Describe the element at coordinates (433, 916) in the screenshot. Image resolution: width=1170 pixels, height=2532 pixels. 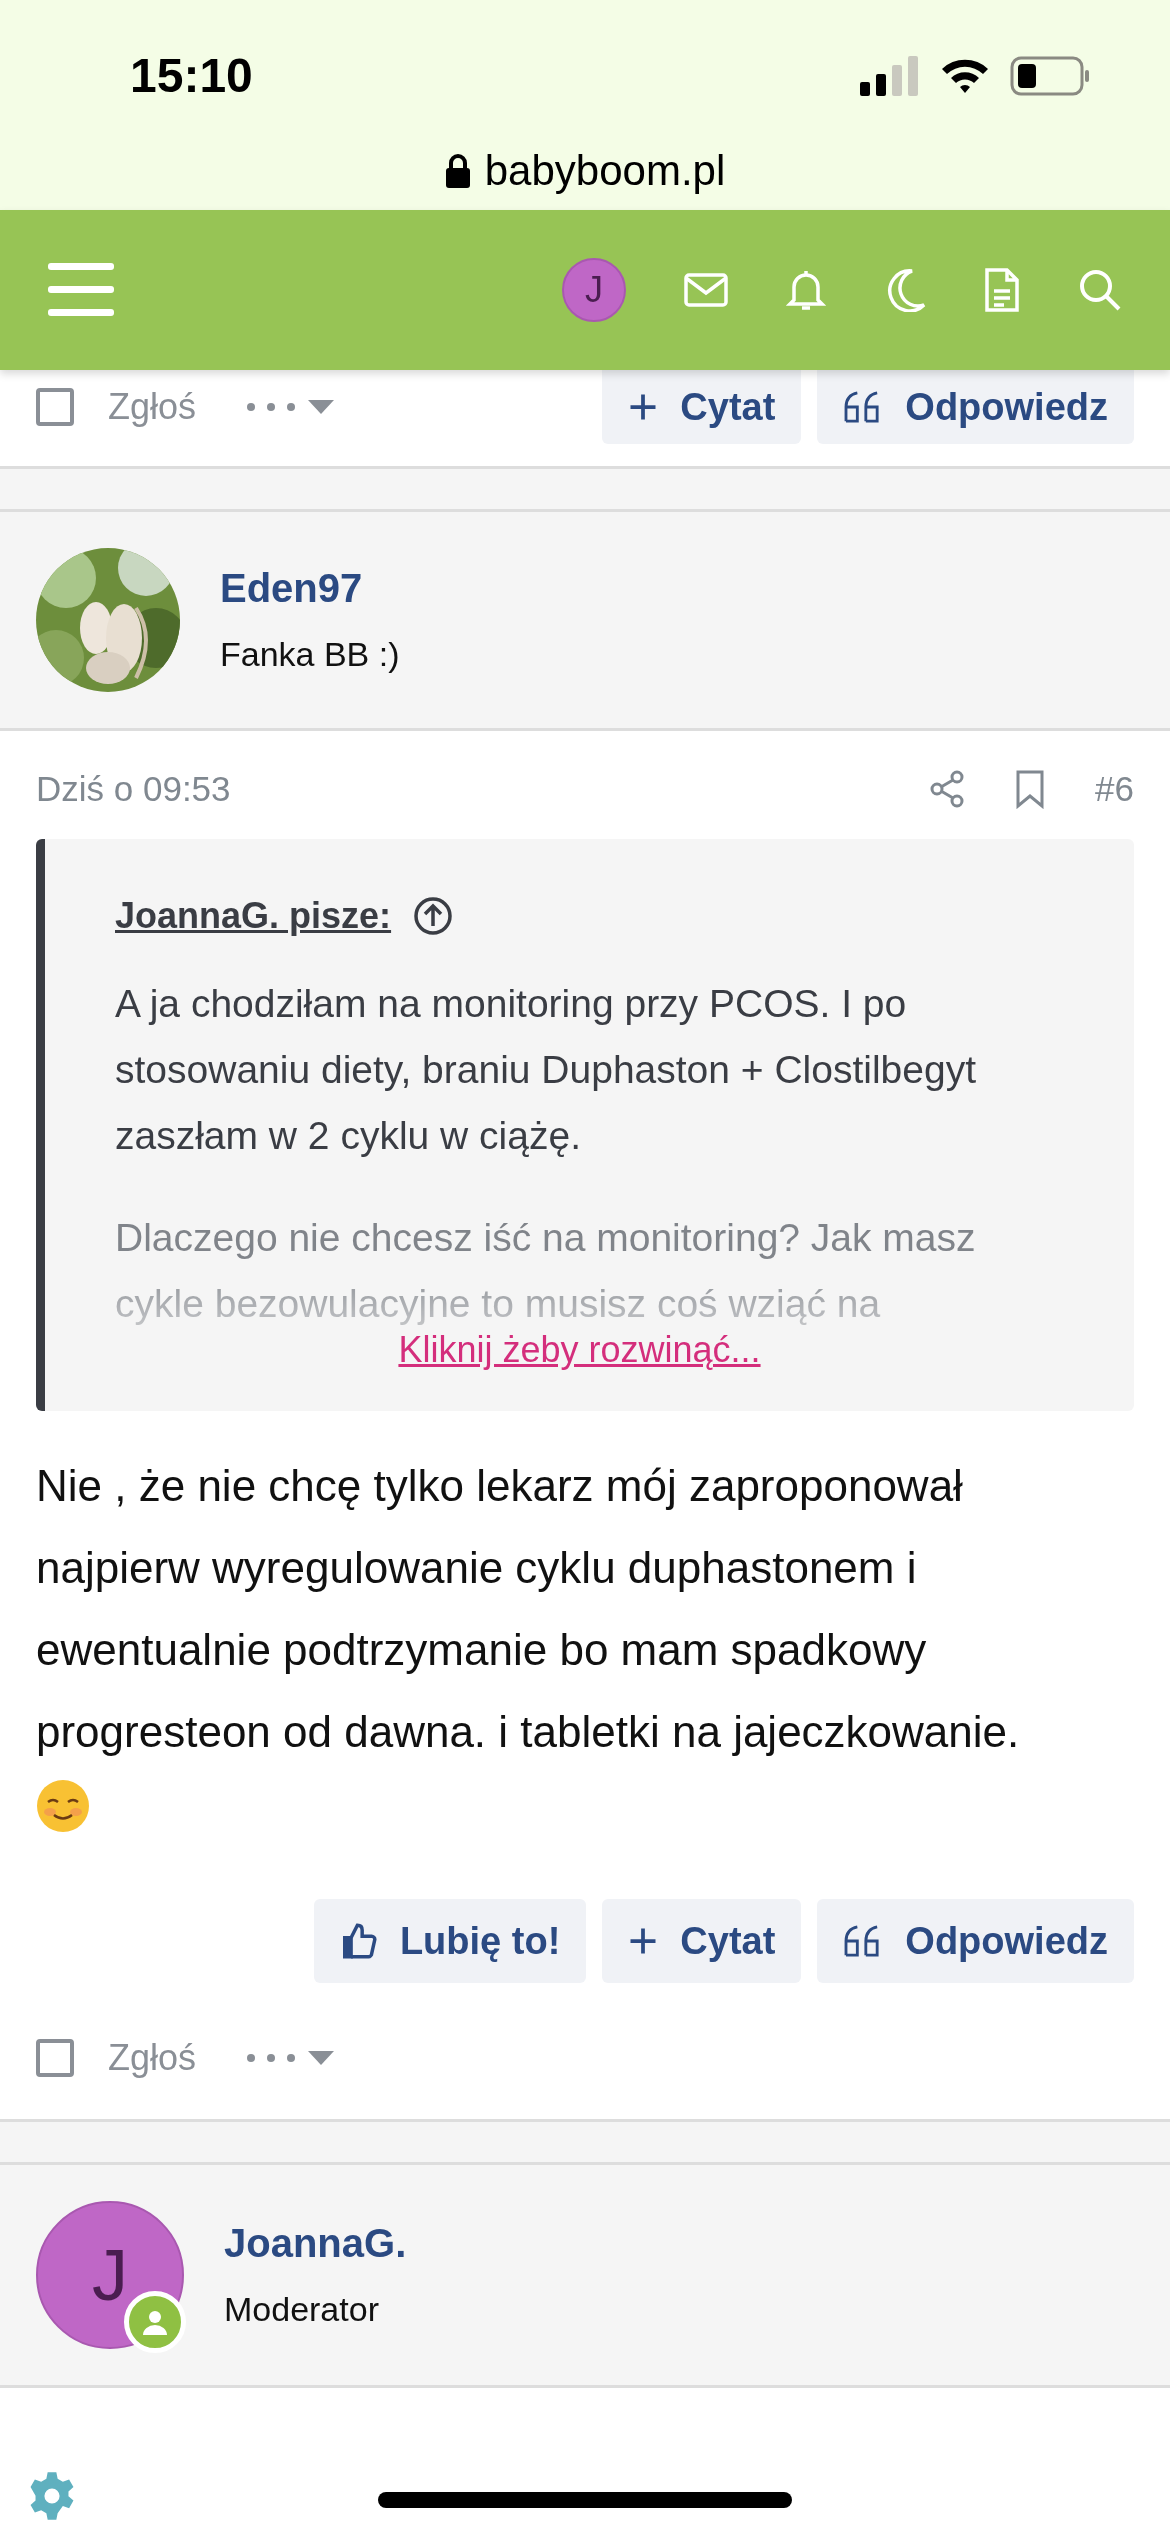
I see `arrow-up-circle-icon` at that location.